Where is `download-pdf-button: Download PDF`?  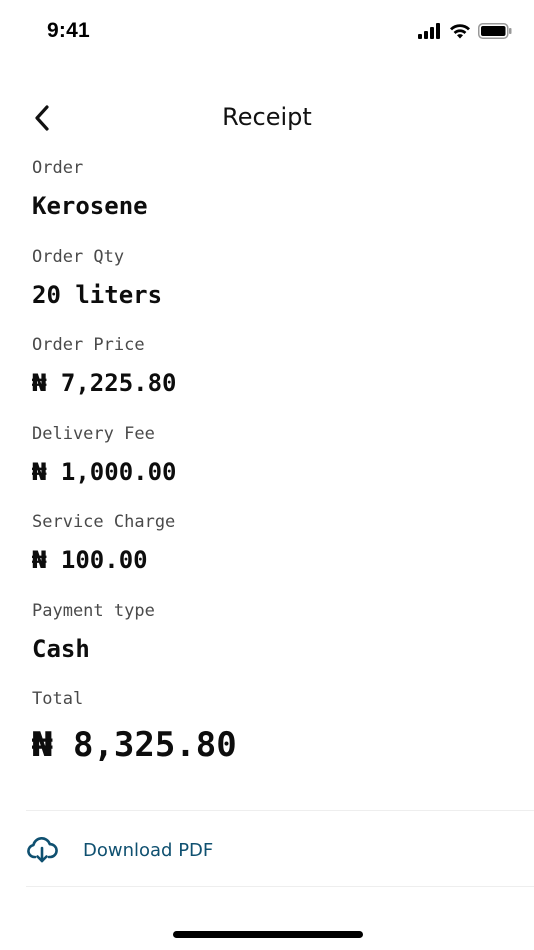 download-pdf-button: Download PDF is located at coordinates (119, 850).